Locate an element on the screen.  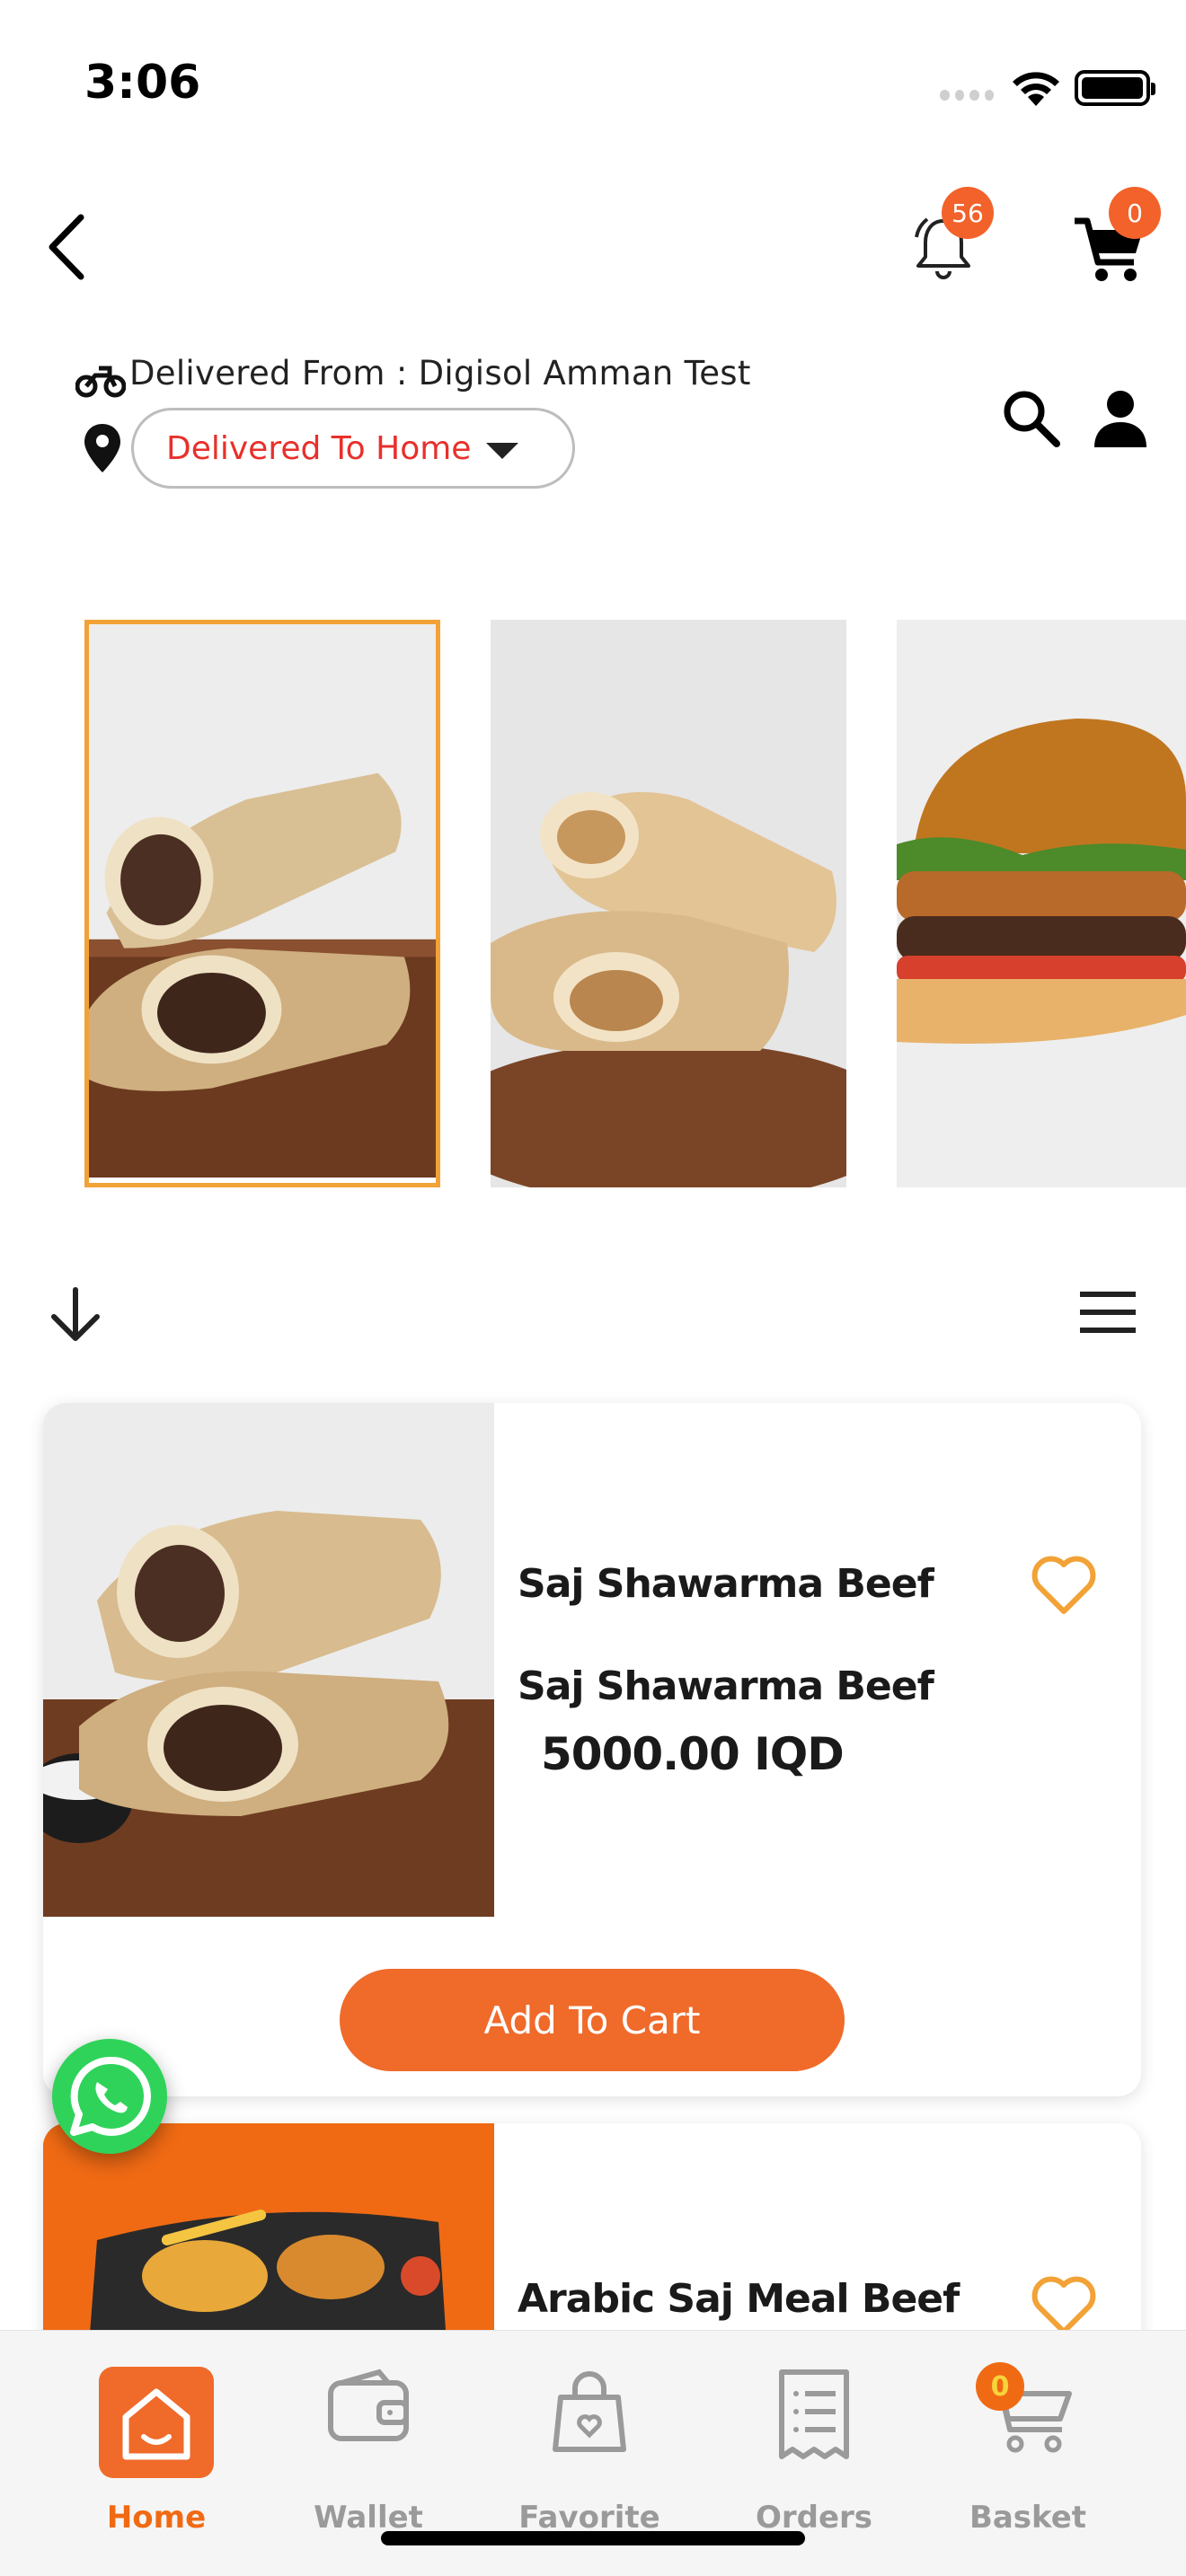
delivered-from-label: Delivered From : Digisol Amman Test is located at coordinates (440, 373).